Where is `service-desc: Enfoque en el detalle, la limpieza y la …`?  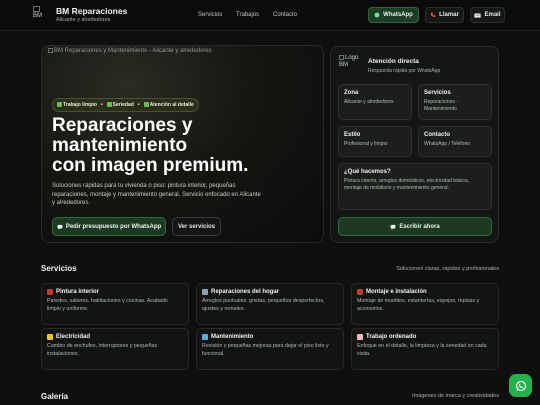
service-desc: Enfoque en el detalle, la limpieza y la … is located at coordinates (422, 350).